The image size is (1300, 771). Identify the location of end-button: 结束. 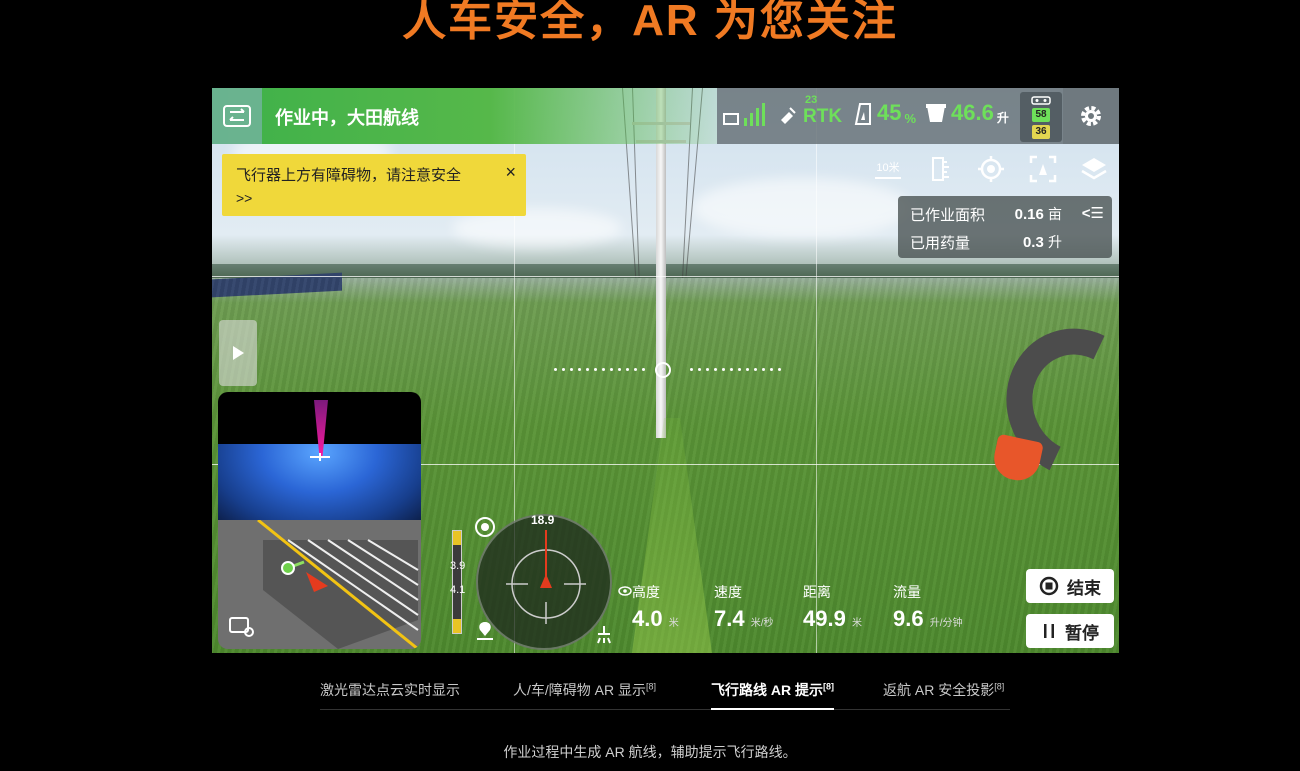
(1070, 586).